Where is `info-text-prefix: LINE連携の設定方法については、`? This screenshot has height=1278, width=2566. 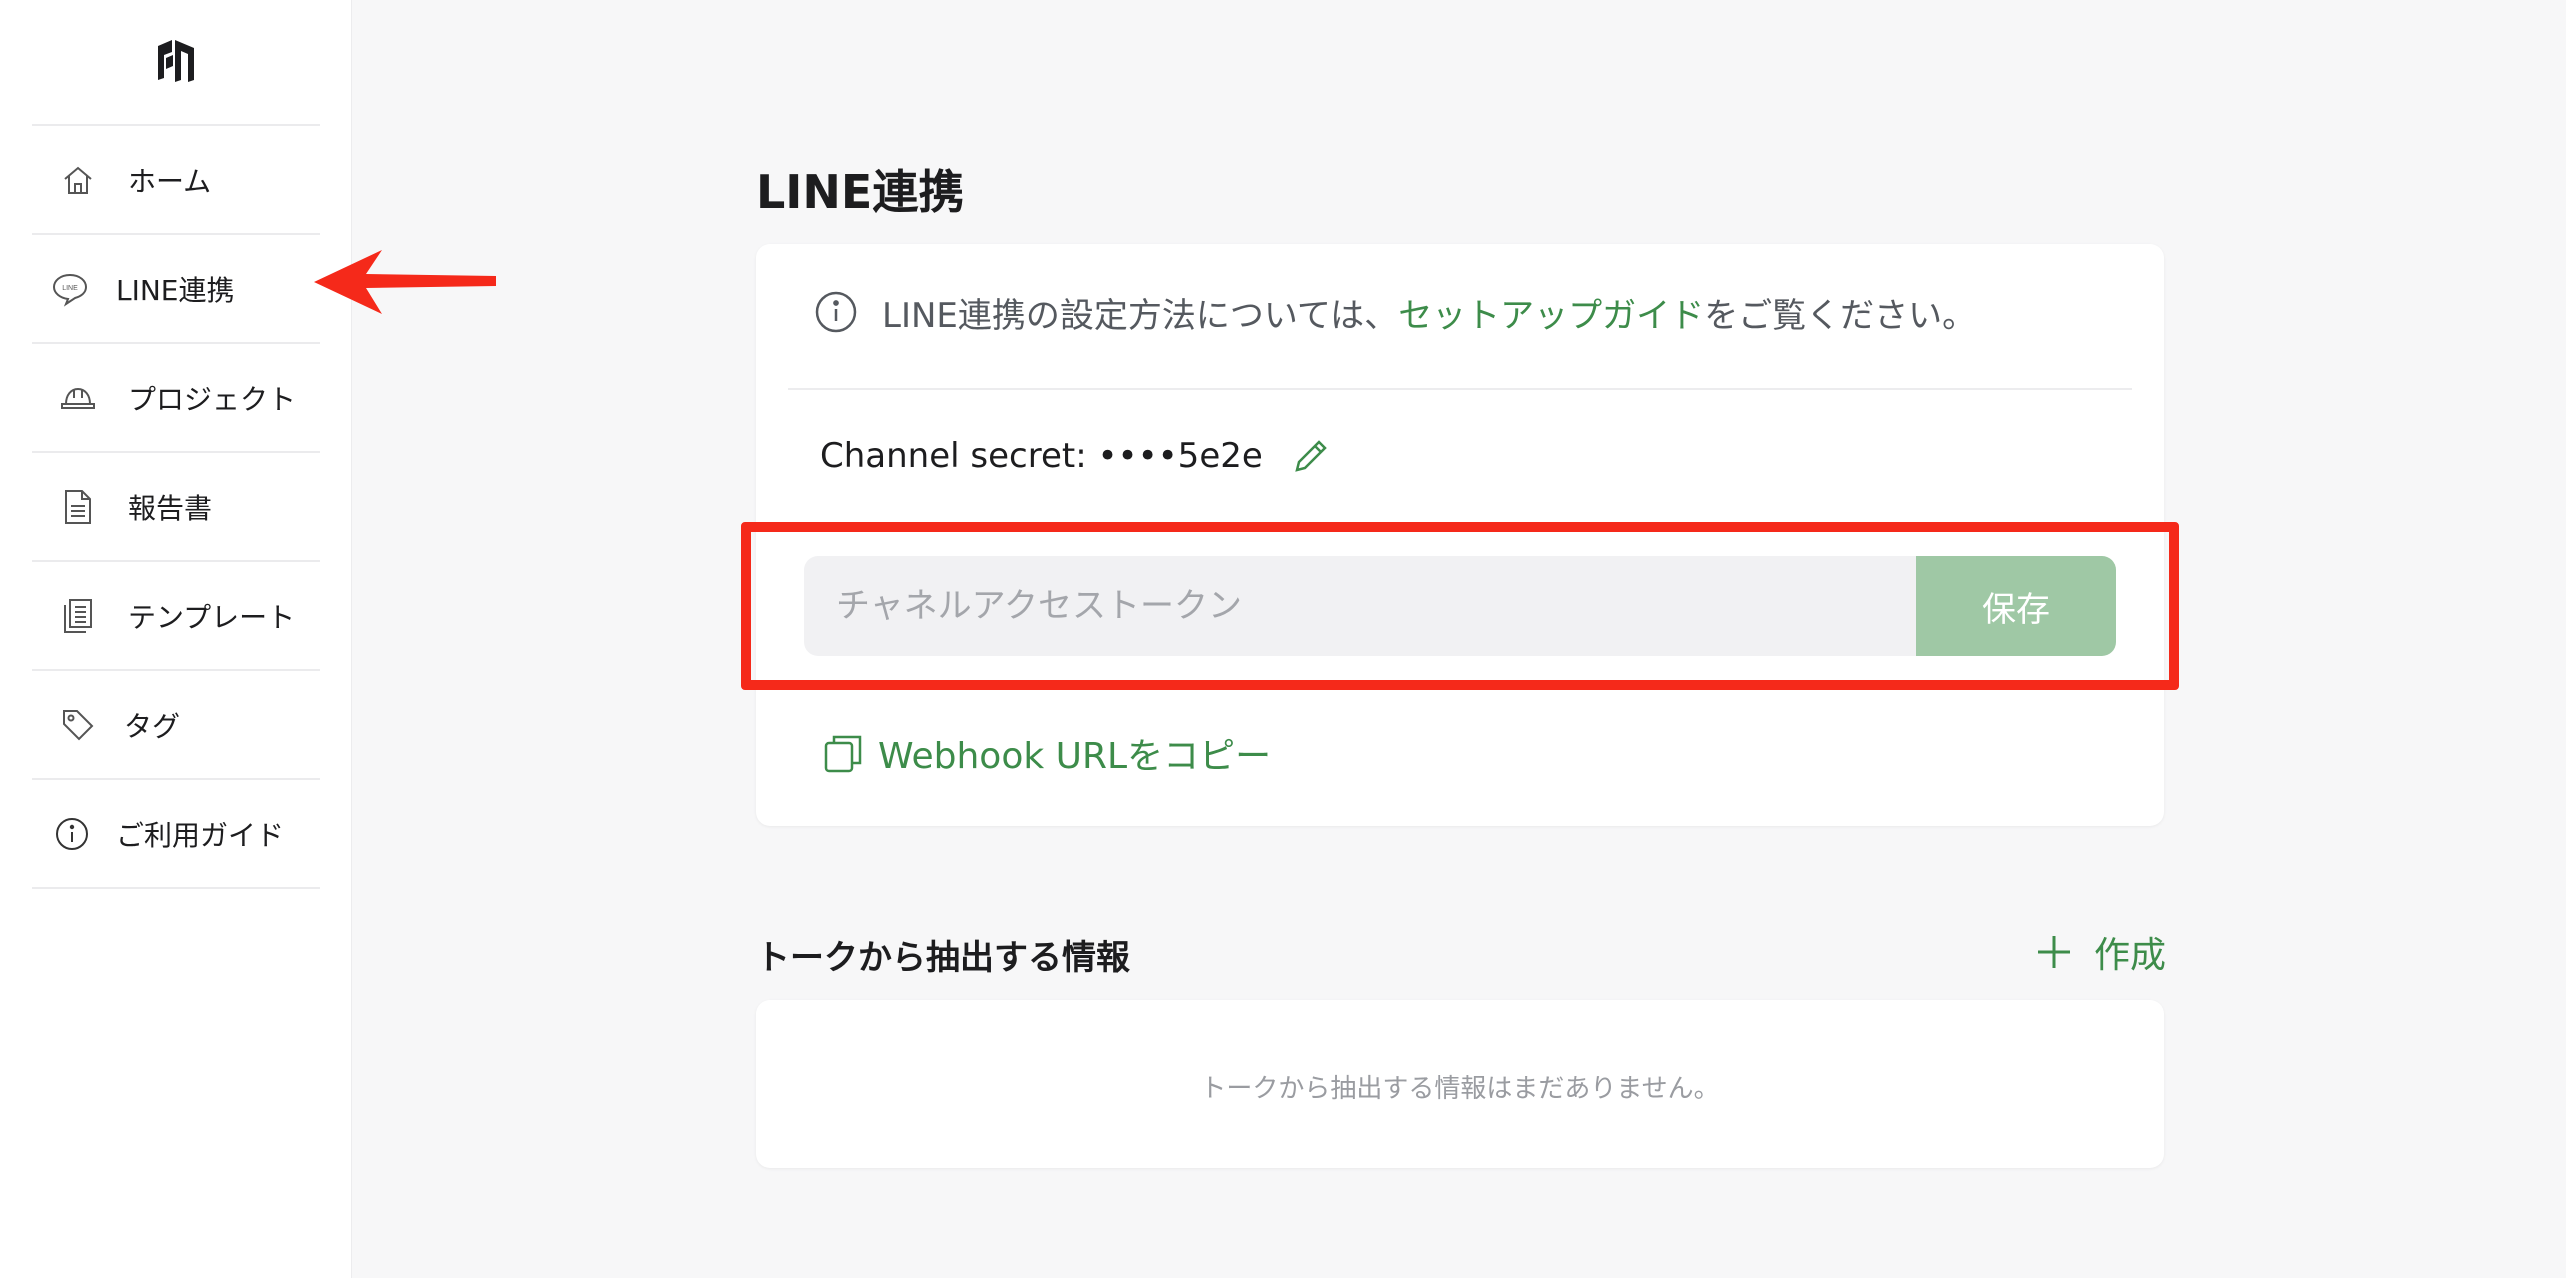 info-text-prefix: LINE連携の設定方法については、 is located at coordinates (1140, 315).